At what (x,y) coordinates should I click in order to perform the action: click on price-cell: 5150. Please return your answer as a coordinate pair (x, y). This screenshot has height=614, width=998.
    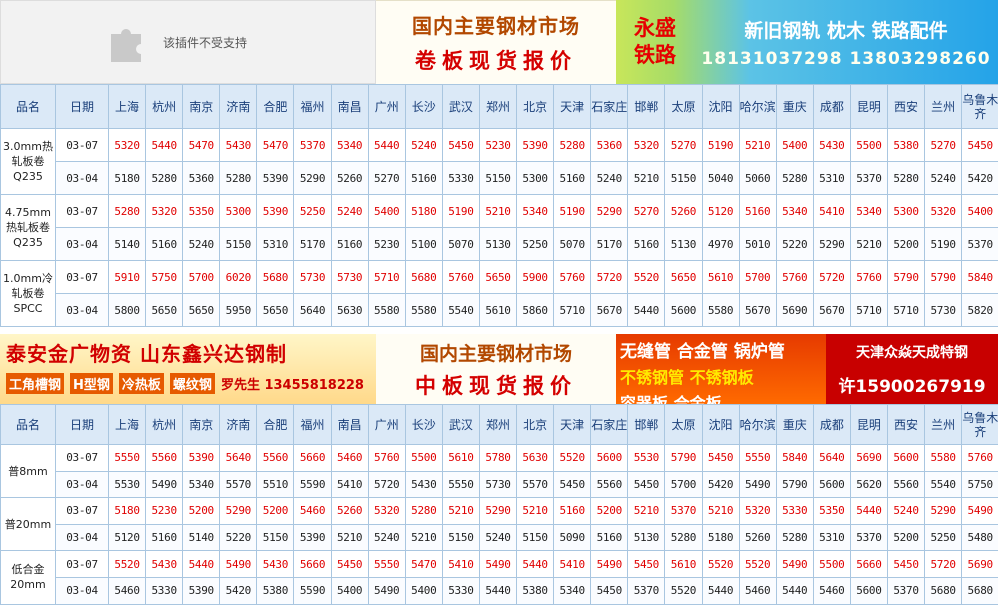
    Looking at the image, I should click on (498, 178).